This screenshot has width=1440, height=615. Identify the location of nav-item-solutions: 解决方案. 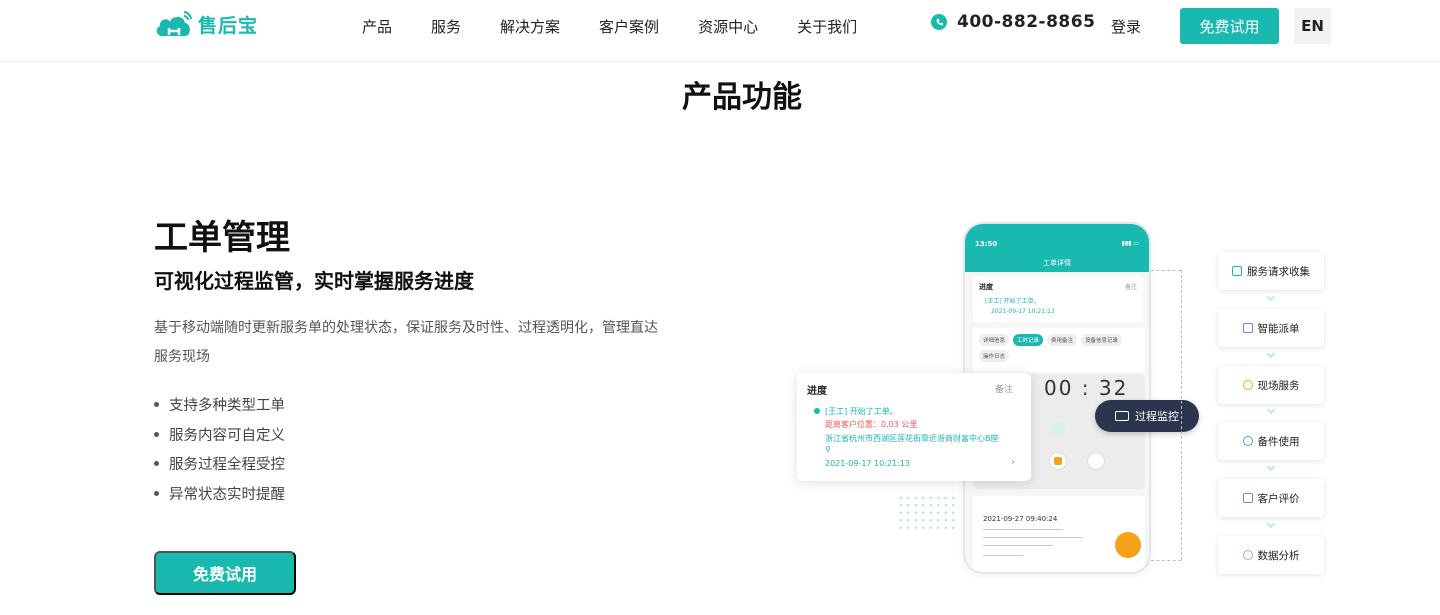
(530, 26).